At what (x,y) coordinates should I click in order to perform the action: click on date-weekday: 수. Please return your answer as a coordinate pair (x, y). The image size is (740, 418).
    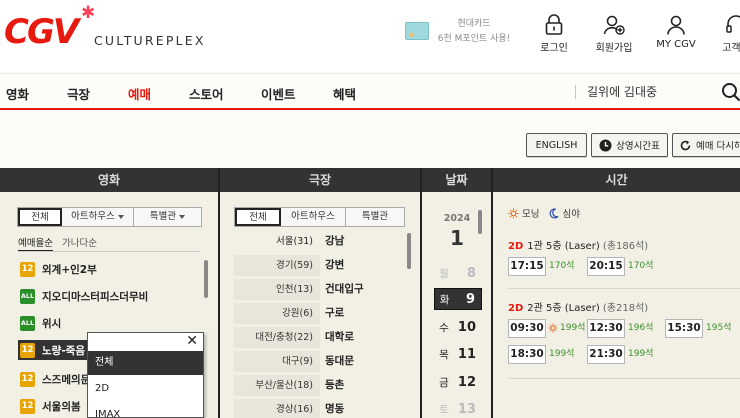
    Looking at the image, I should click on (444, 327).